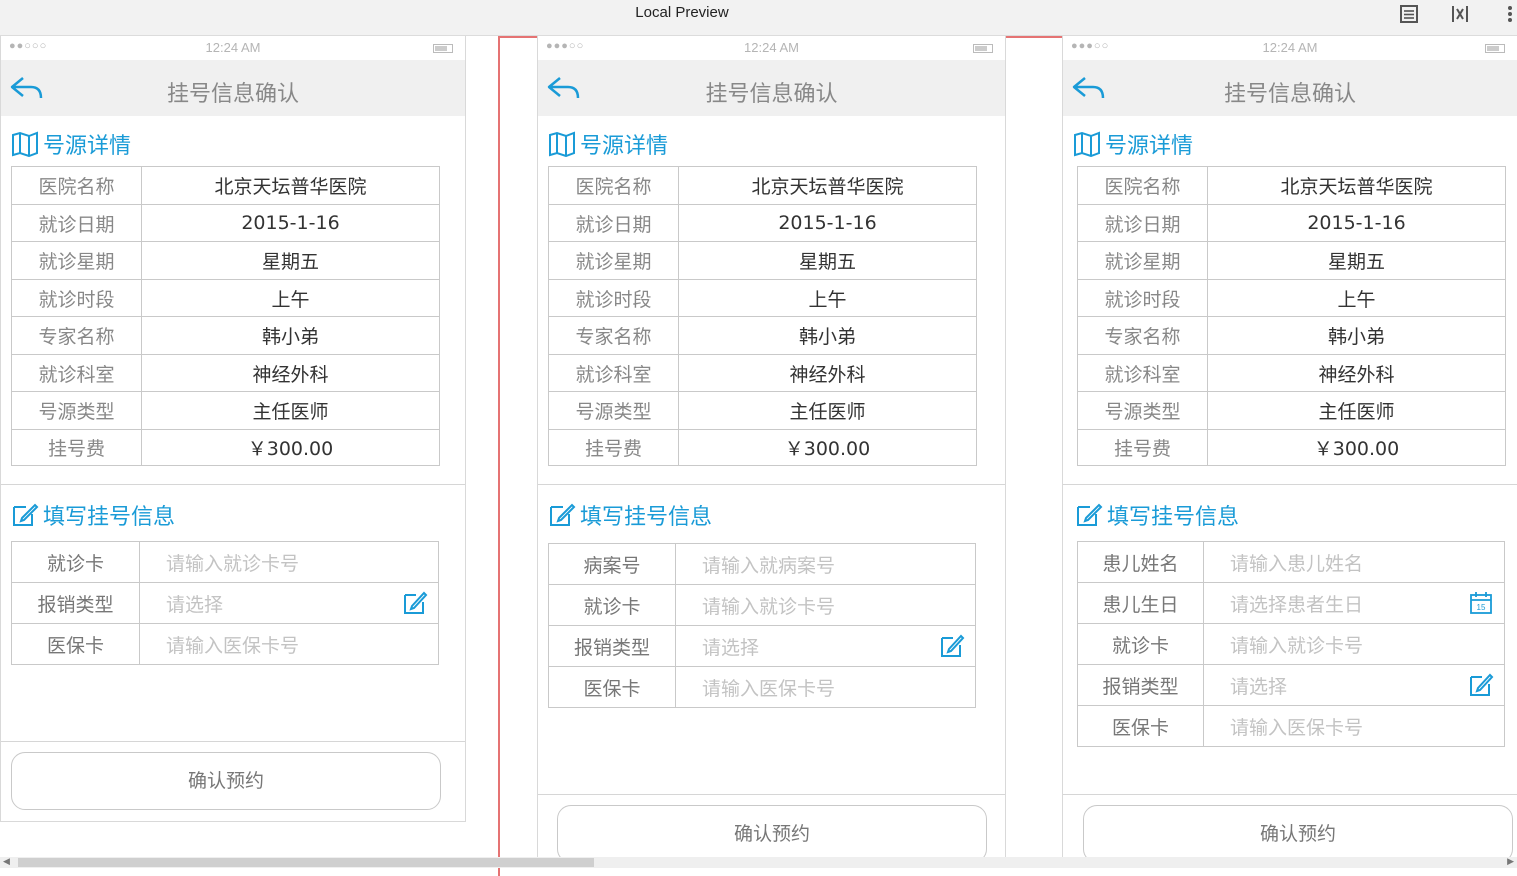  Describe the element at coordinates (613, 335) in the screenshot. I see `expert-label: 专家名称` at that location.